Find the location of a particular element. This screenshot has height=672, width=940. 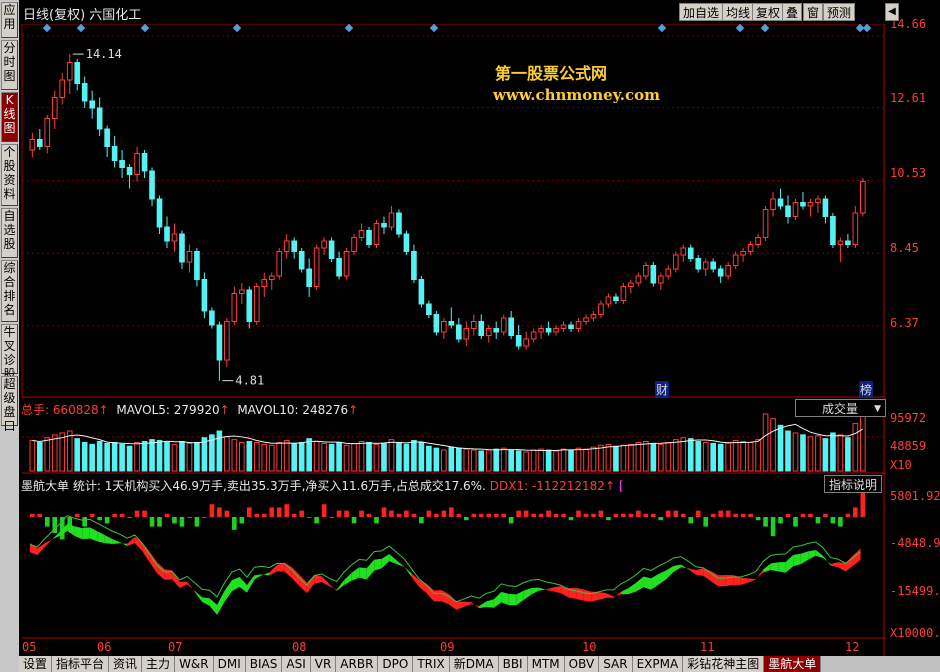

left-sidebar: 应用分时图 K线图个股资料自选股综合排名牛叉诊股超级盘口 is located at coordinates (9, 336).